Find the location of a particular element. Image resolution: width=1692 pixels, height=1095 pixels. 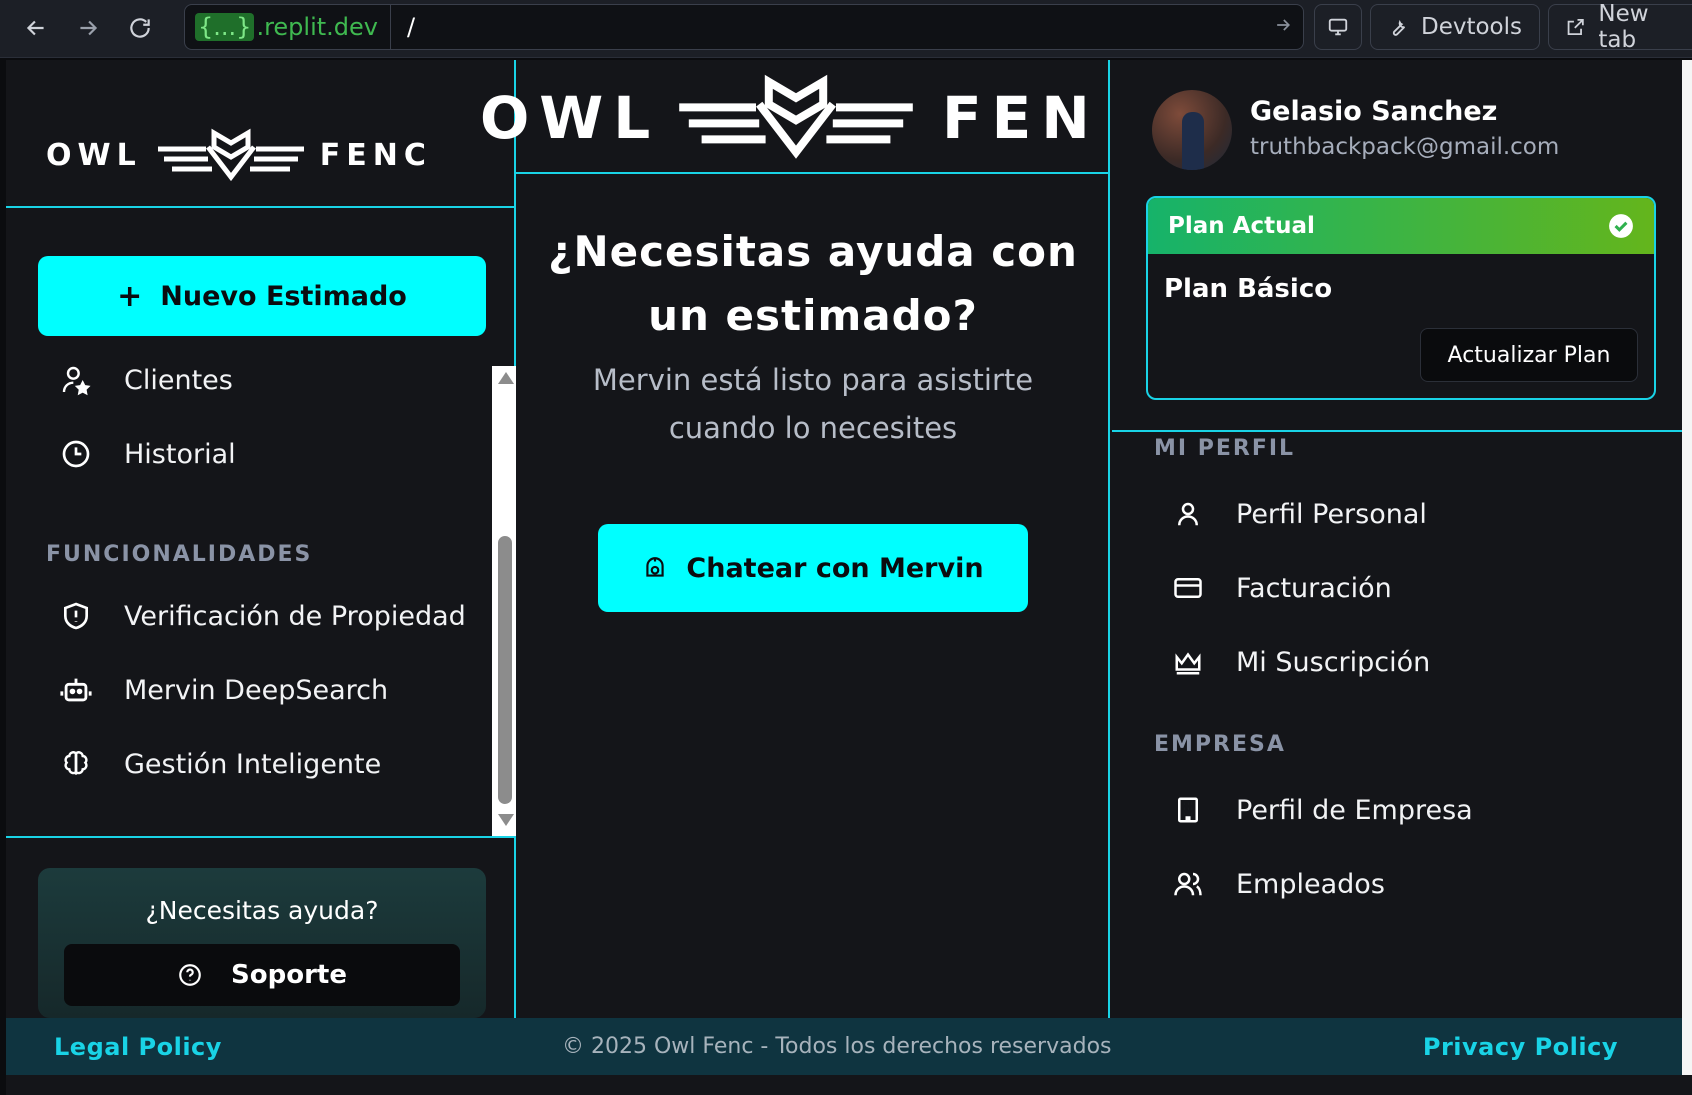

menu-item-perfil-personal: Perfil Personal is located at coordinates (1298, 514).